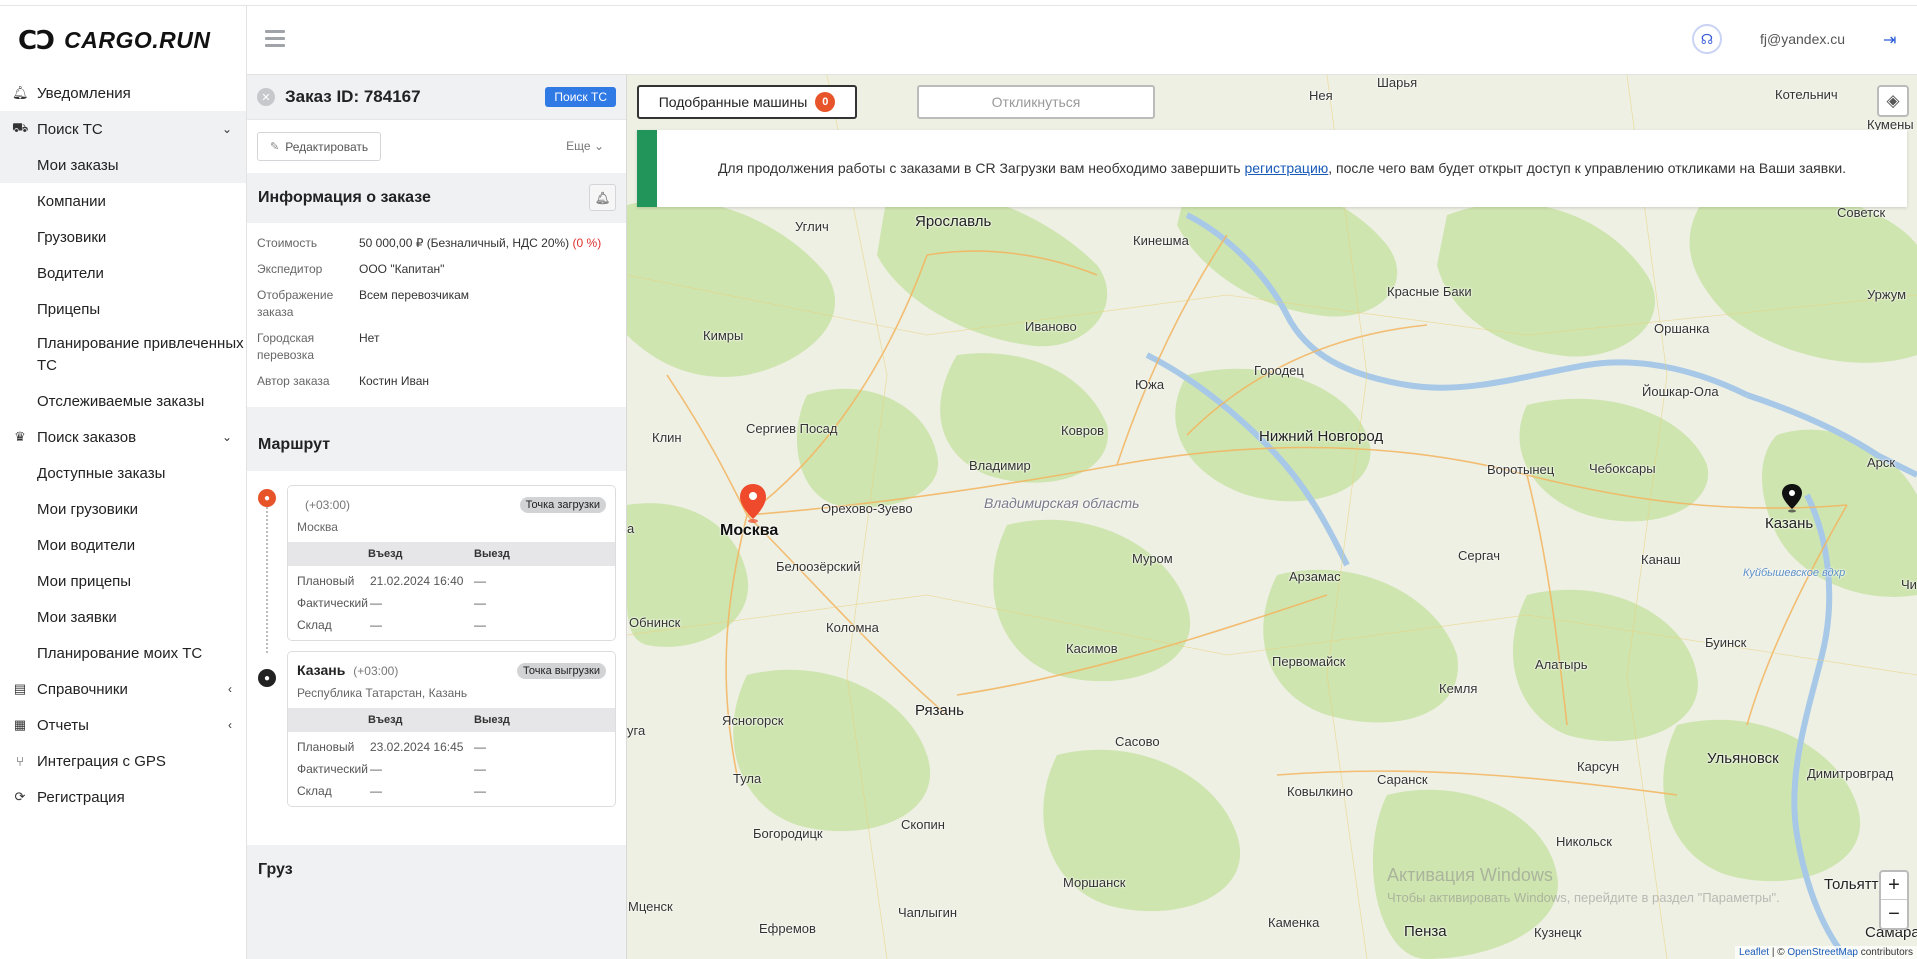 Image resolution: width=1917 pixels, height=959 pixels. What do you see at coordinates (753, 503) in the screenshot?
I see `moscow-marker-icon` at bounding box center [753, 503].